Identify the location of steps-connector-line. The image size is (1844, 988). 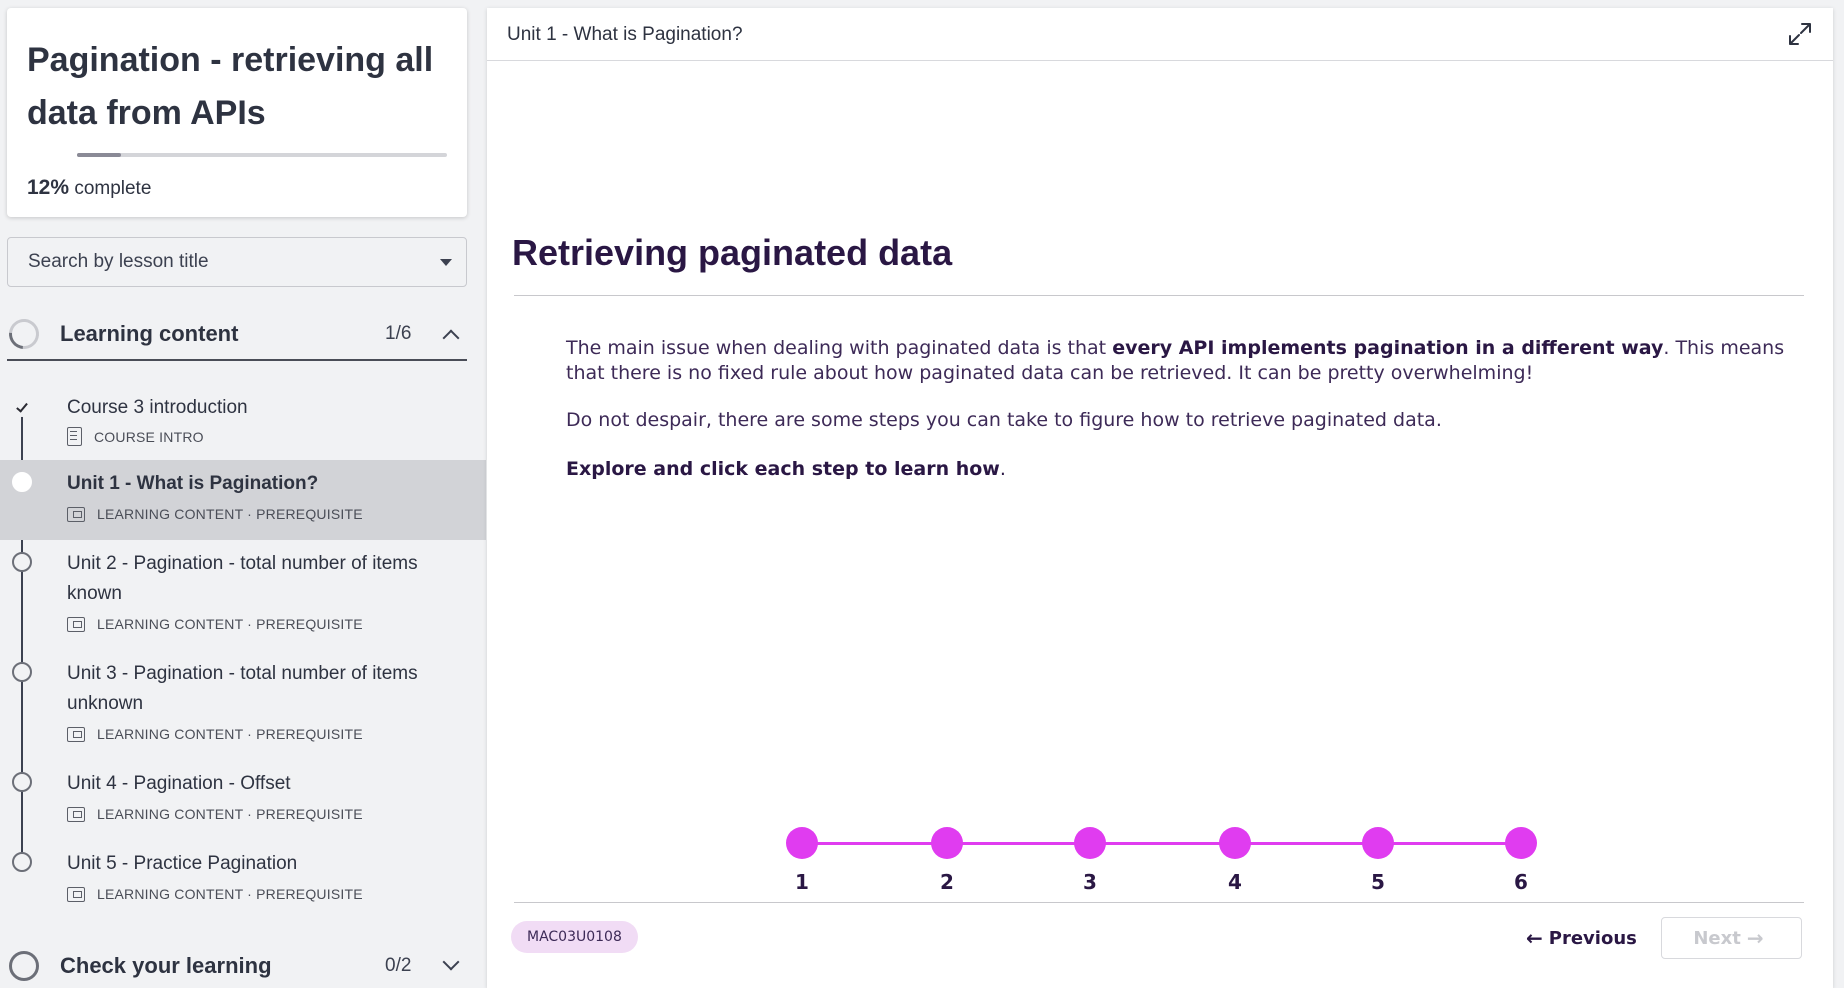
(1168, 843).